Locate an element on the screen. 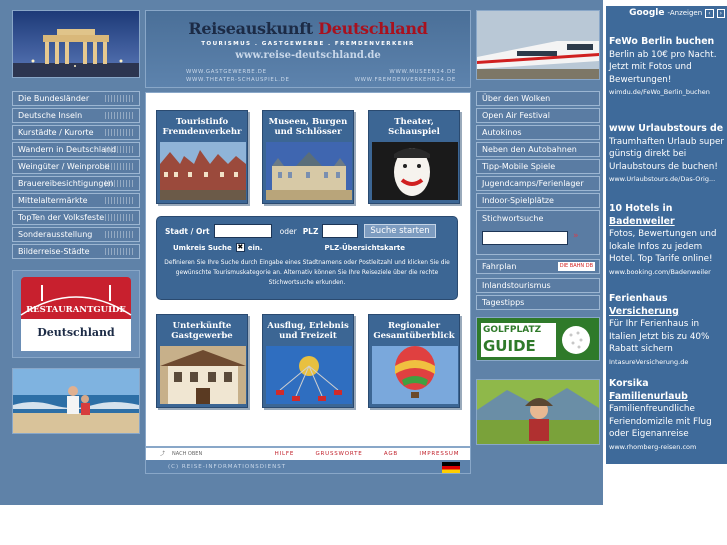 The image size is (727, 545). plz-label: PLZ is located at coordinates (310, 231).